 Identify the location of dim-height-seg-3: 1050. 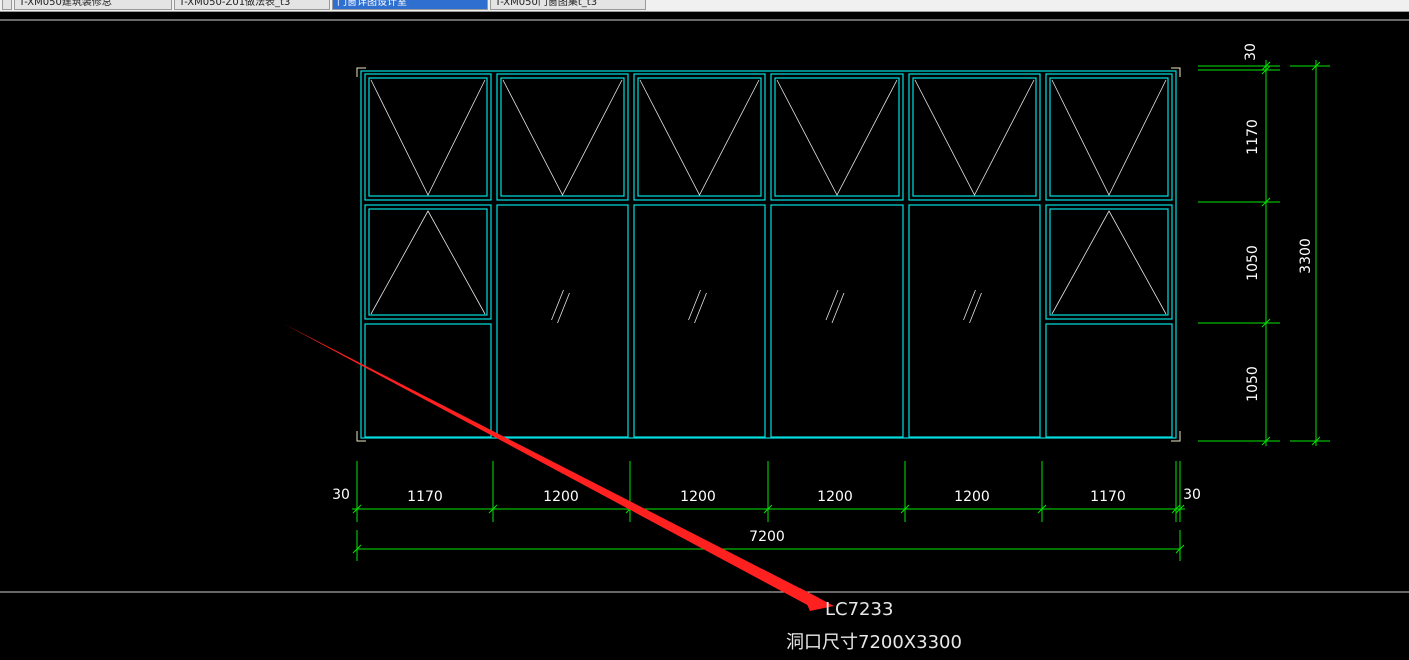
(1253, 384).